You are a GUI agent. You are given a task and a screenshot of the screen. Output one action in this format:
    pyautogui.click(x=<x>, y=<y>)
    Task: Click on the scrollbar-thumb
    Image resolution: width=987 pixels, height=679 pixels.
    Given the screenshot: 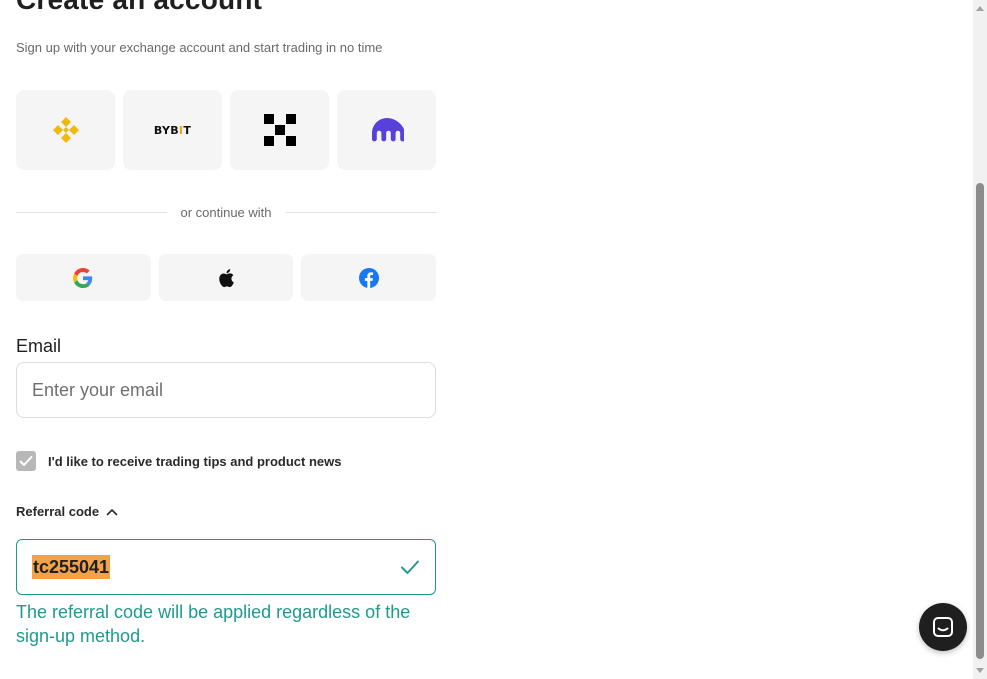 What is the action you would take?
    pyautogui.click(x=980, y=421)
    